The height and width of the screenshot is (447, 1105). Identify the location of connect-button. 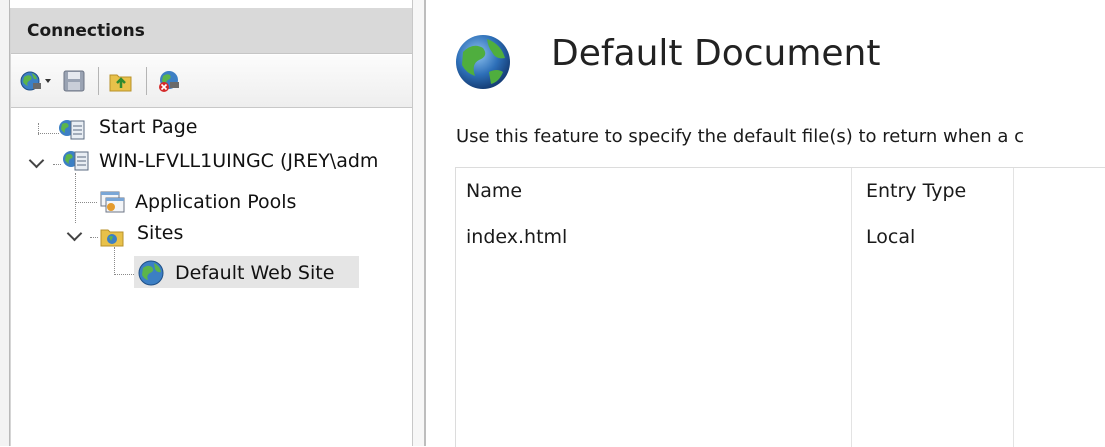
(37, 81).